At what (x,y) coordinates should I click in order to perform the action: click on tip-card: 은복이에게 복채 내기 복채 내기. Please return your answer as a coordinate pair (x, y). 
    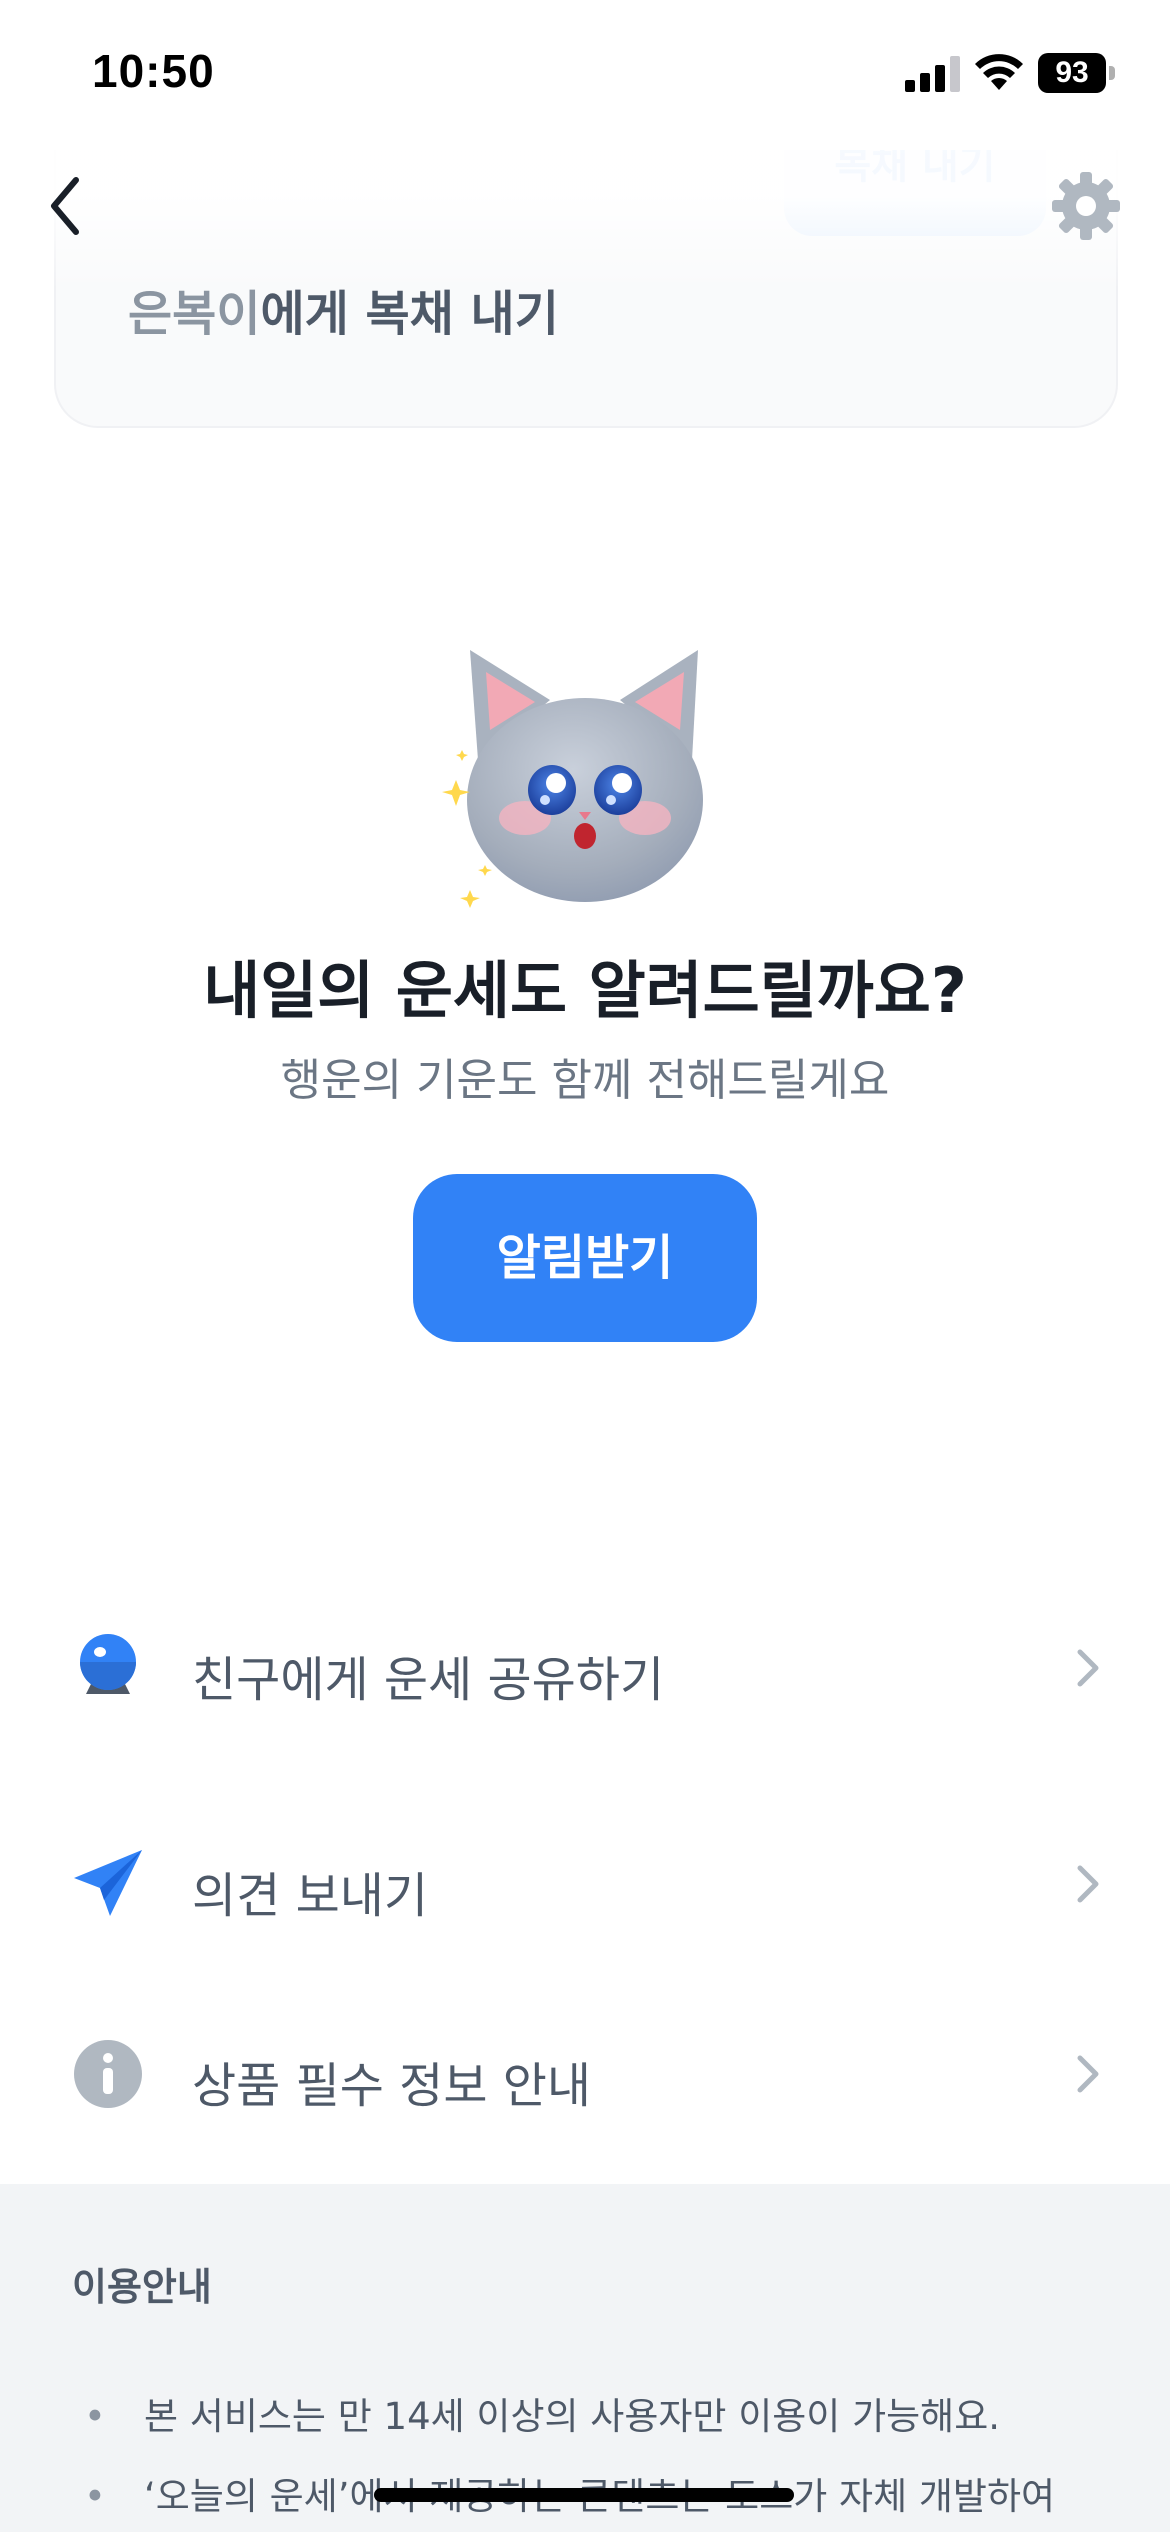
    Looking at the image, I should click on (586, 289).